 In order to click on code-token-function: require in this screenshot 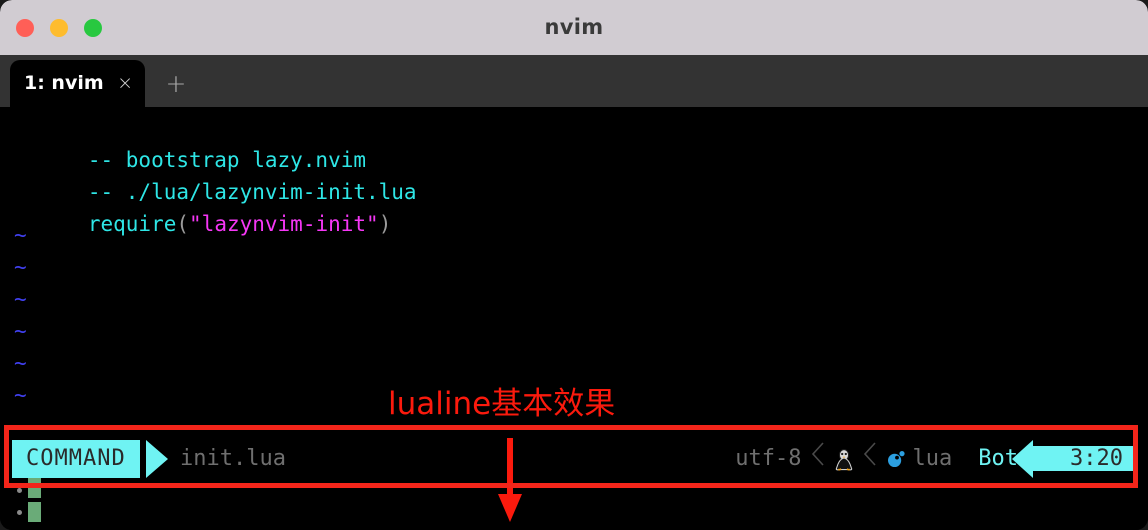, I will do `click(132, 224)`.